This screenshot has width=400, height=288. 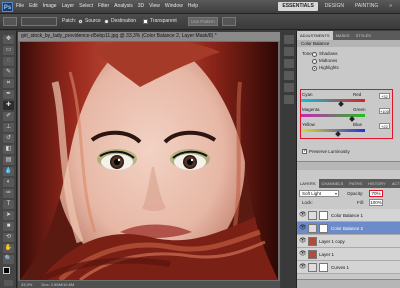 I want to click on shadows-radio, so click(x=314, y=54).